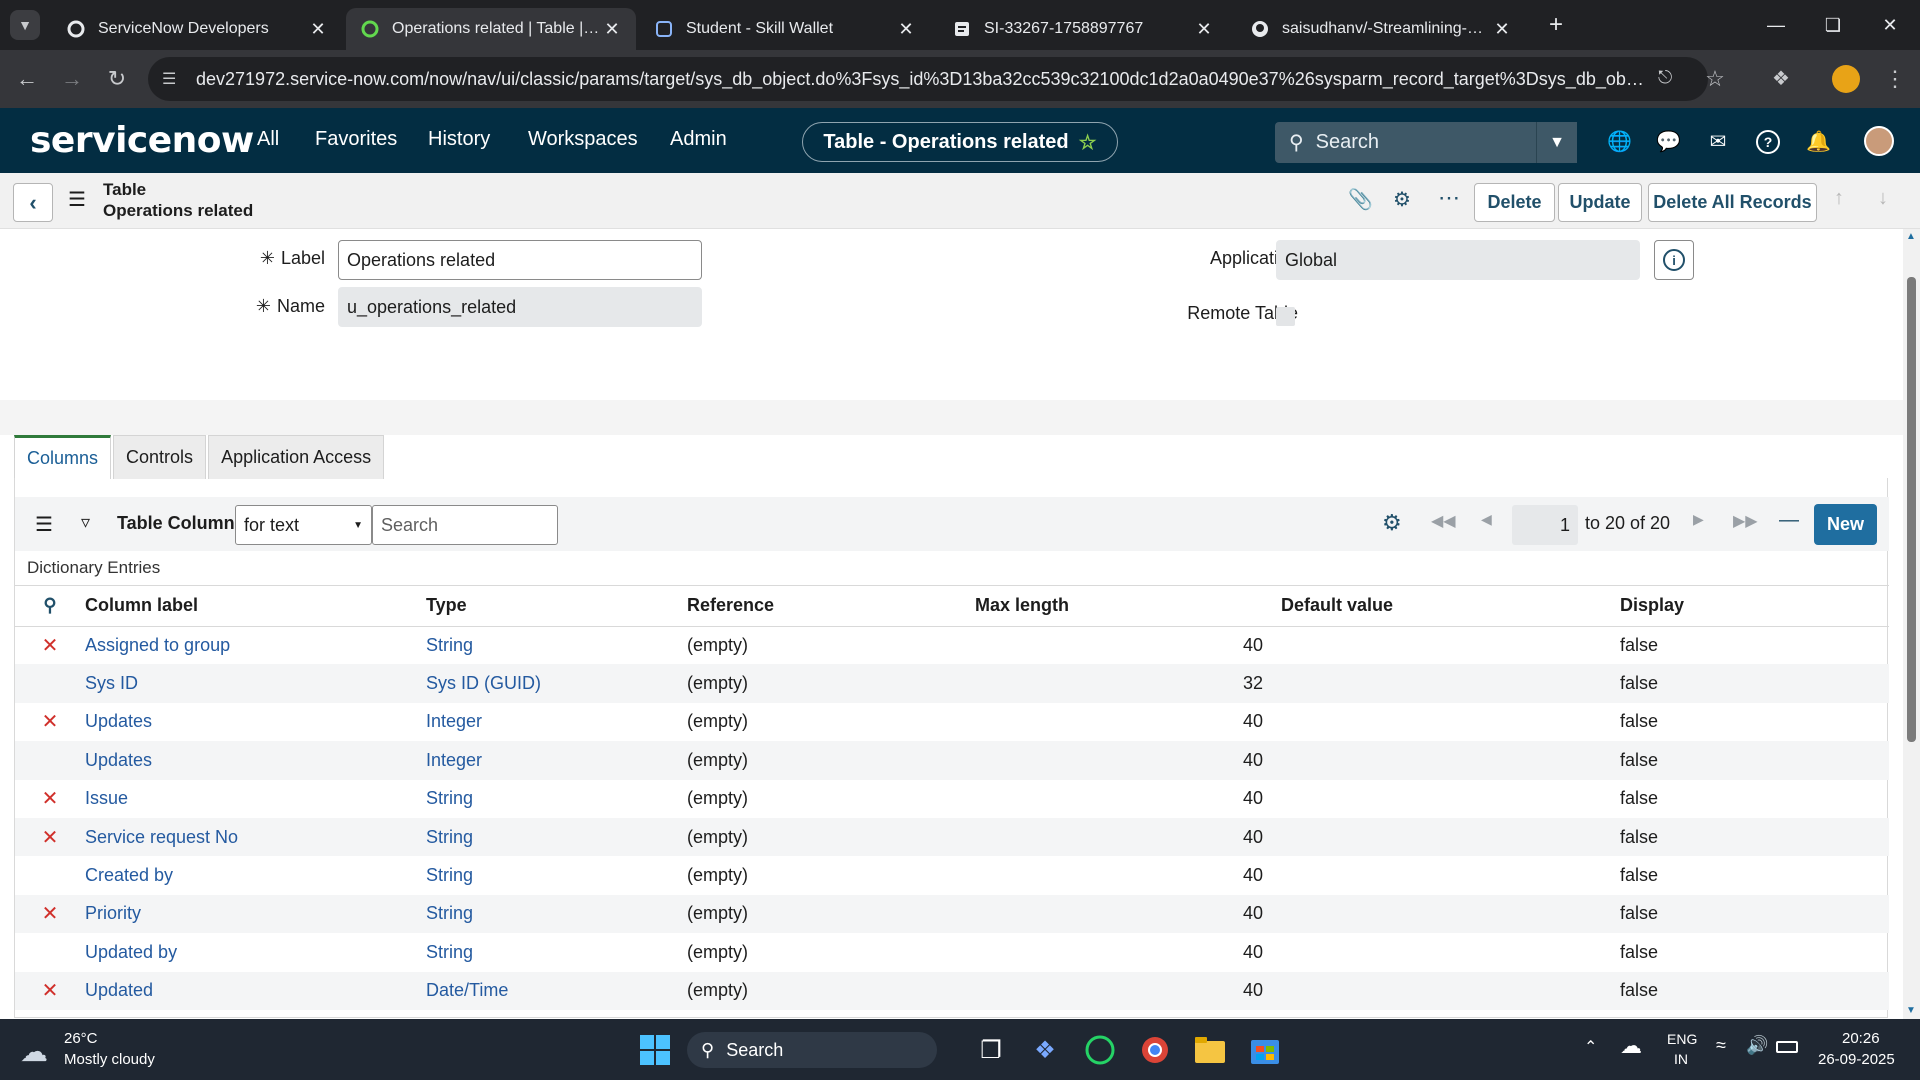  Describe the element at coordinates (1879, 141) in the screenshot. I see `user-avatar` at that location.